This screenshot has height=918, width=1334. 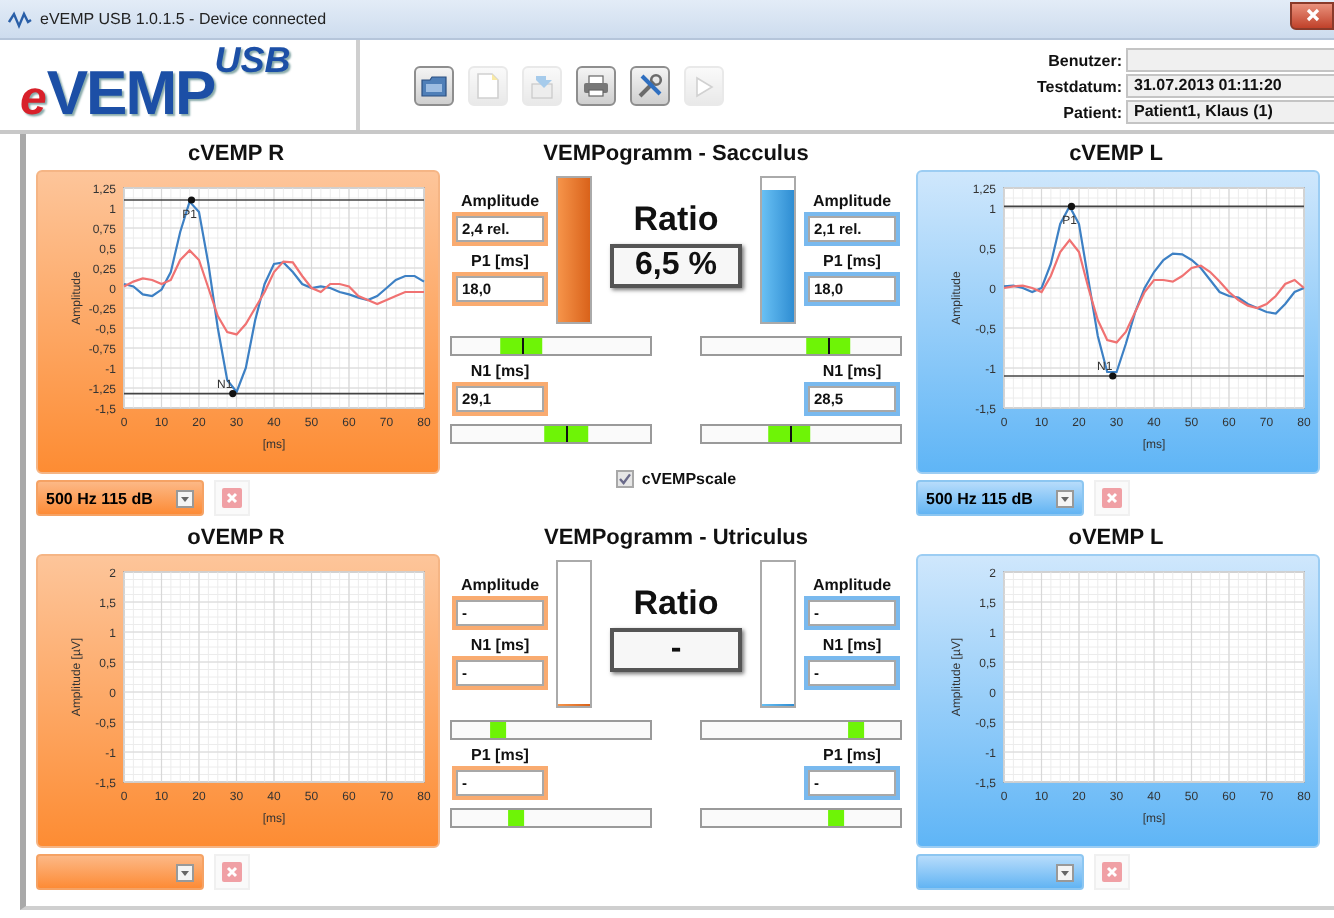 I want to click on chart-title: cVEMP L, so click(x=1116, y=155).